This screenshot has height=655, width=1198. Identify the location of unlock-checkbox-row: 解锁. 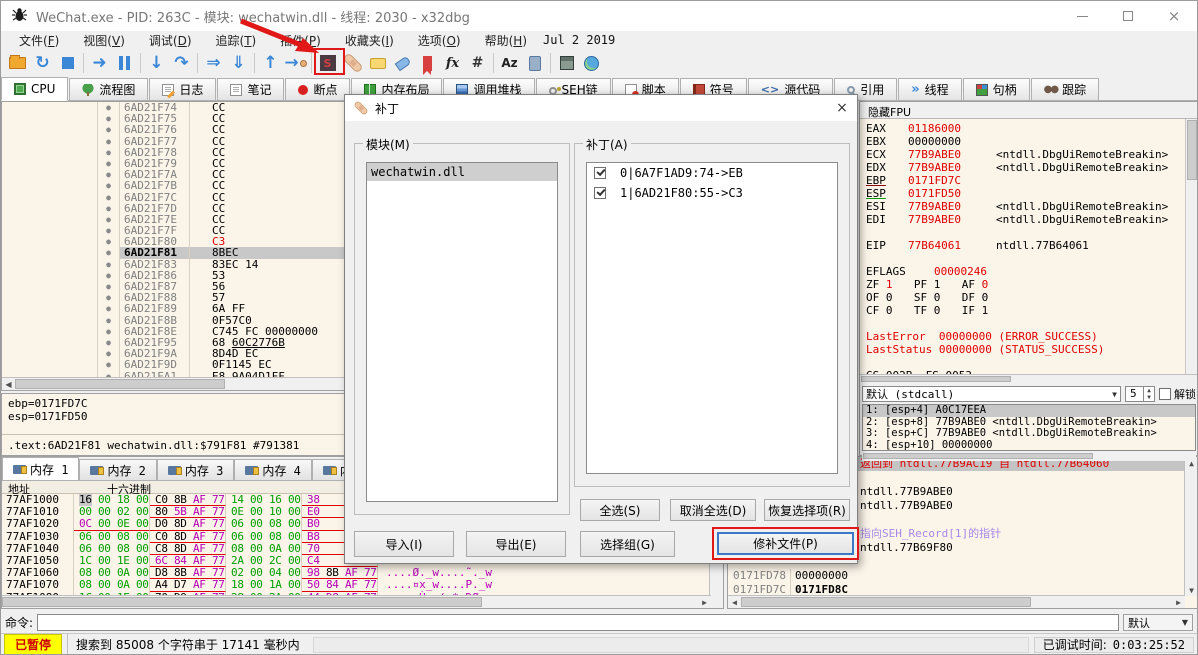
(1177, 394).